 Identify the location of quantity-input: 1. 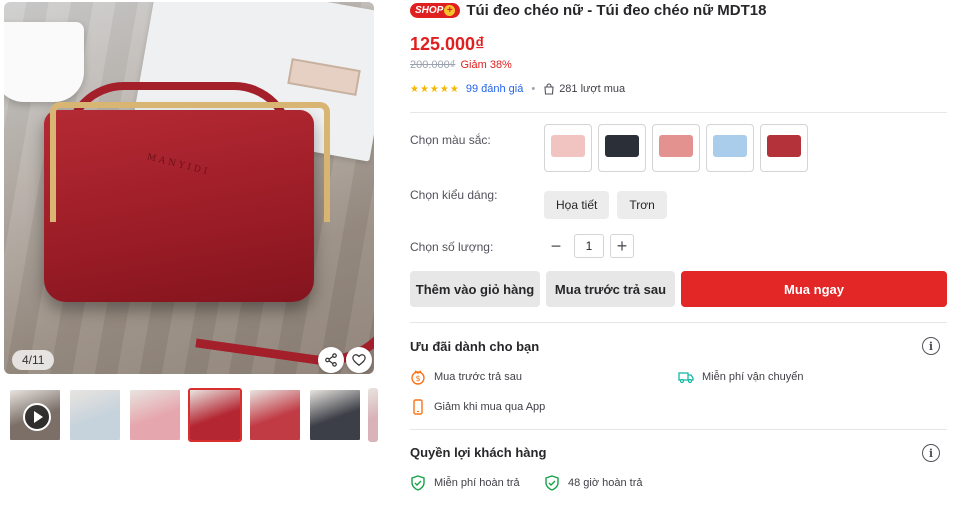
(589, 246).